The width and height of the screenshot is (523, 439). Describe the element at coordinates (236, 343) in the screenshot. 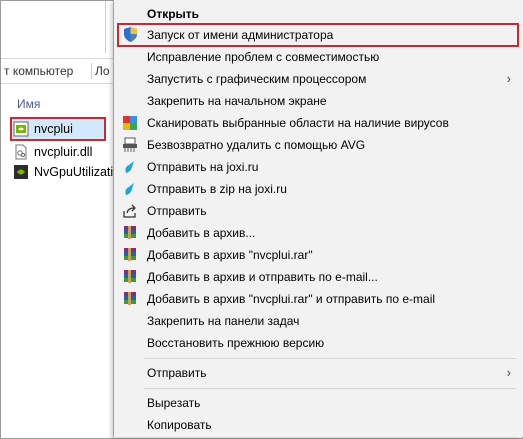

I see `menu-item-label: Восстановить прежнюю версию` at that location.